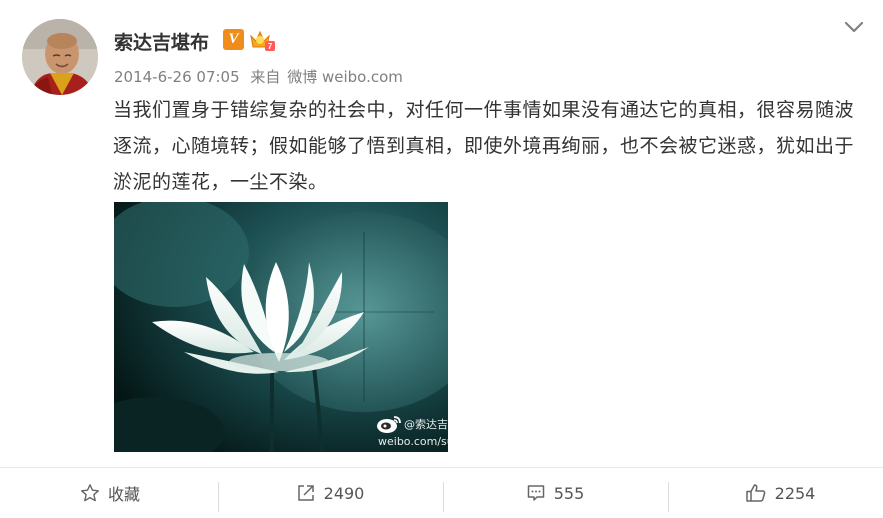 The height and width of the screenshot is (518, 883). What do you see at coordinates (535, 493) in the screenshot?
I see `comment-icon` at bounding box center [535, 493].